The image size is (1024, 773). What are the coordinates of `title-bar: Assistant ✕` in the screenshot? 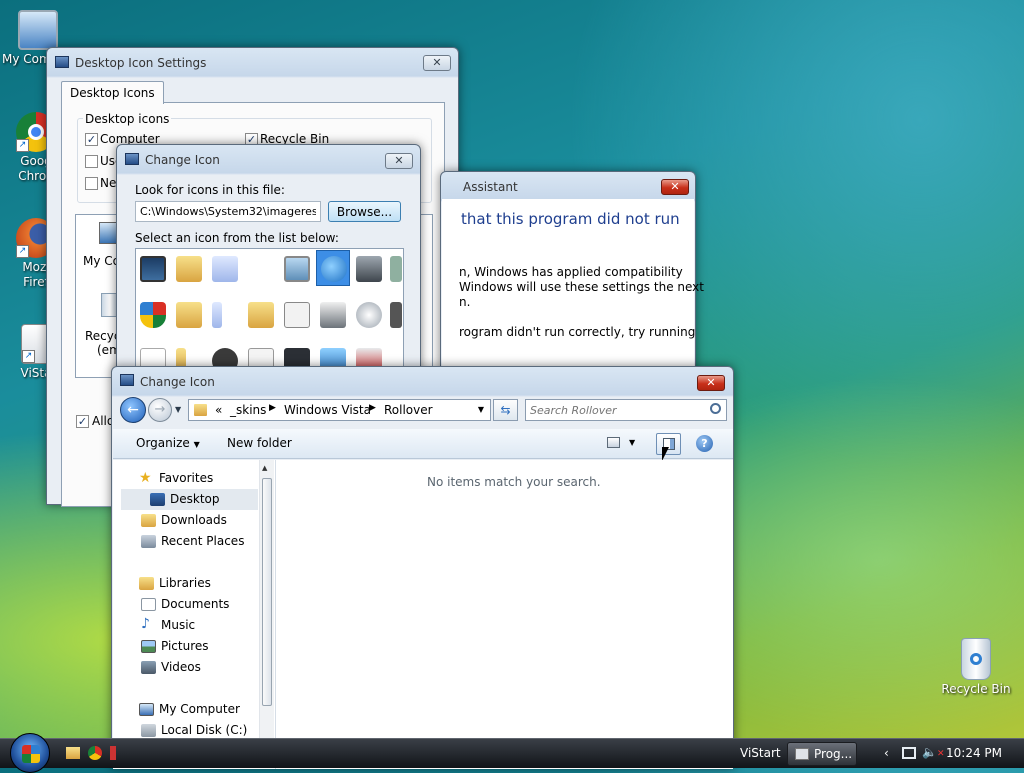 It's located at (568, 187).